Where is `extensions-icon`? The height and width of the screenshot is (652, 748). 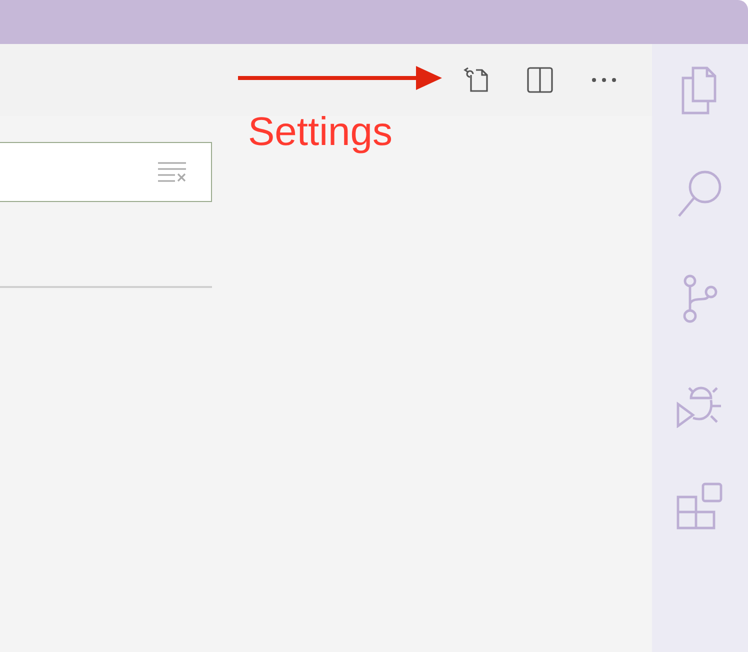 extensions-icon is located at coordinates (700, 506).